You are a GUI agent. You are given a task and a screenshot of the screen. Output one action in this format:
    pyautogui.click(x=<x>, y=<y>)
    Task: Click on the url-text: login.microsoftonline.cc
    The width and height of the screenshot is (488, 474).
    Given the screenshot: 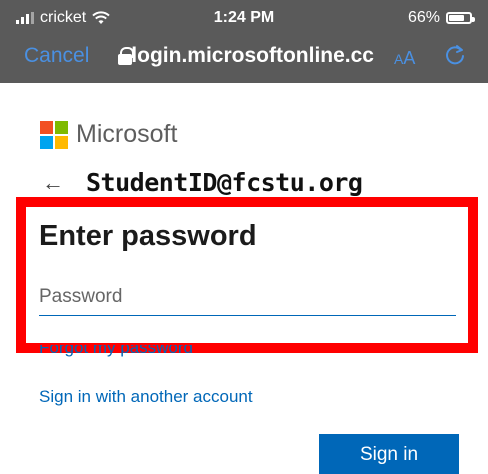 What is the action you would take?
    pyautogui.click(x=252, y=55)
    